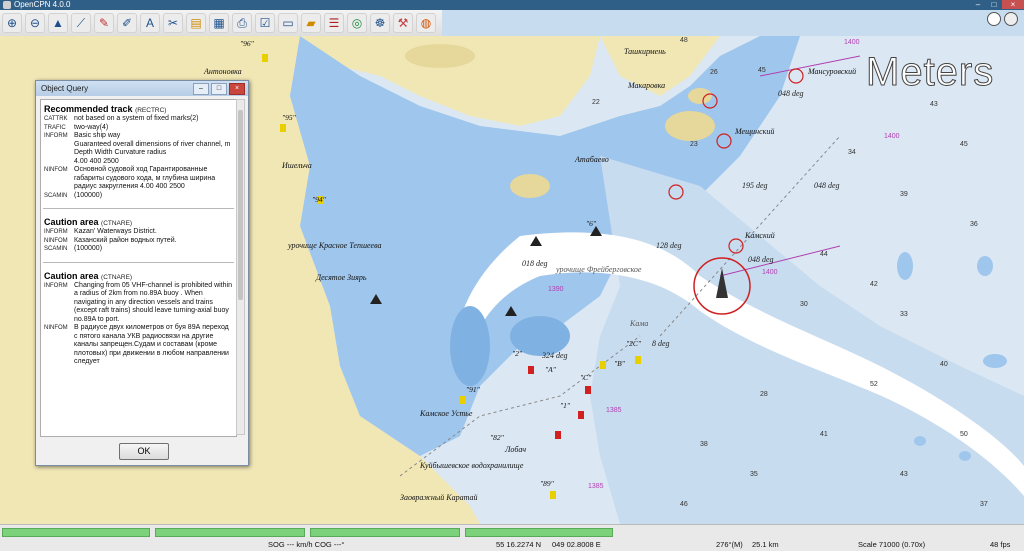 The image size is (1024, 551). I want to click on attribute-row: NINFOM Казанский район водных путей., so click(138, 241).